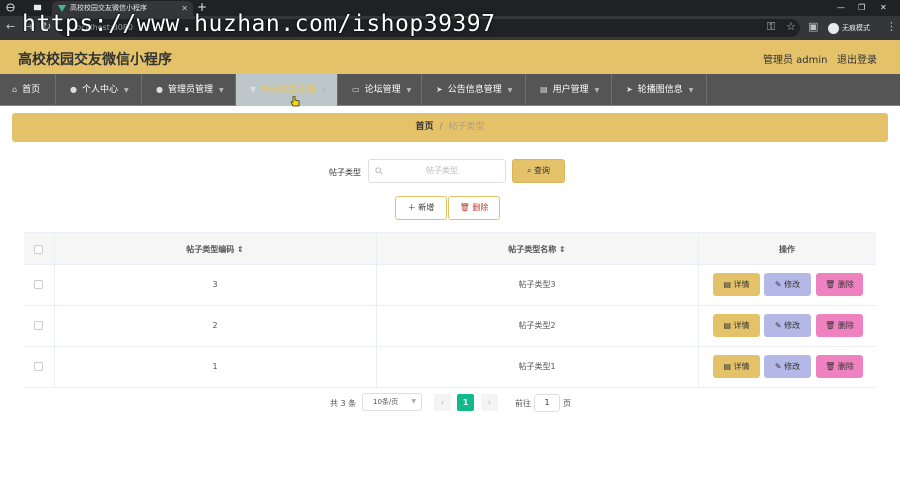 The width and height of the screenshot is (900, 479). I want to click on close-window-icon: ✕, so click(883, 7).